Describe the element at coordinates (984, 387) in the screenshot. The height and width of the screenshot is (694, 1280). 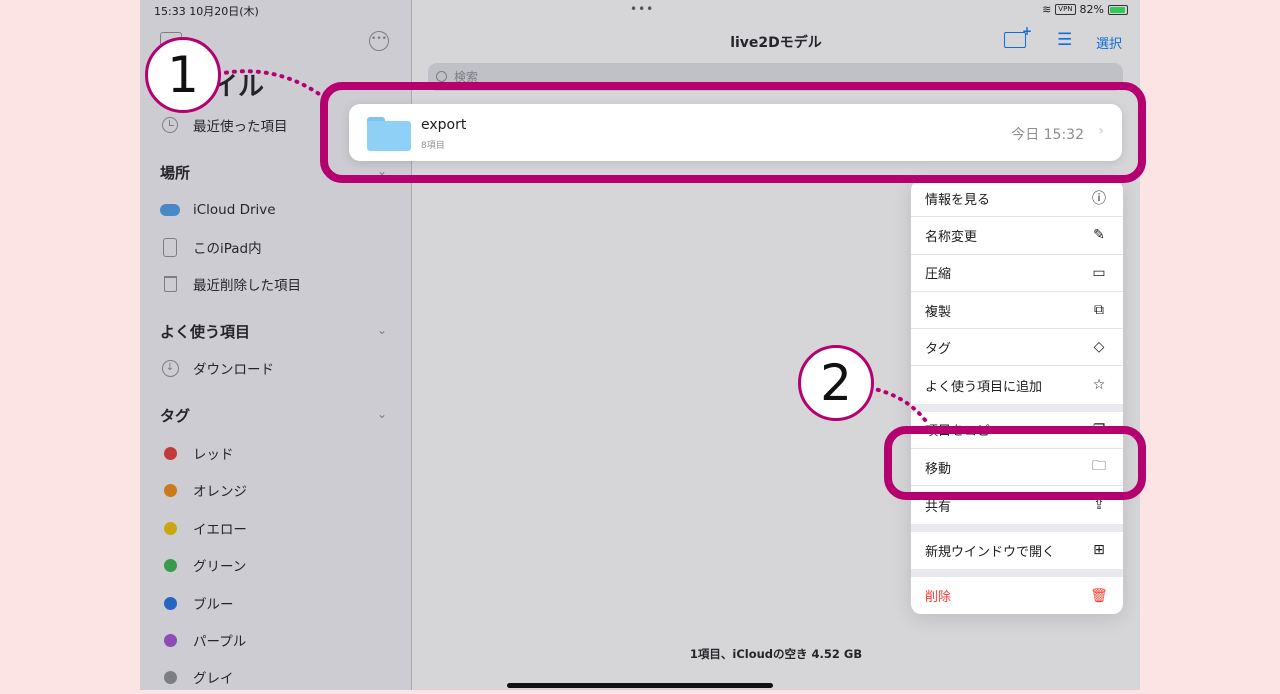
I see `menu-item-label: よく使う項目に追加` at that location.